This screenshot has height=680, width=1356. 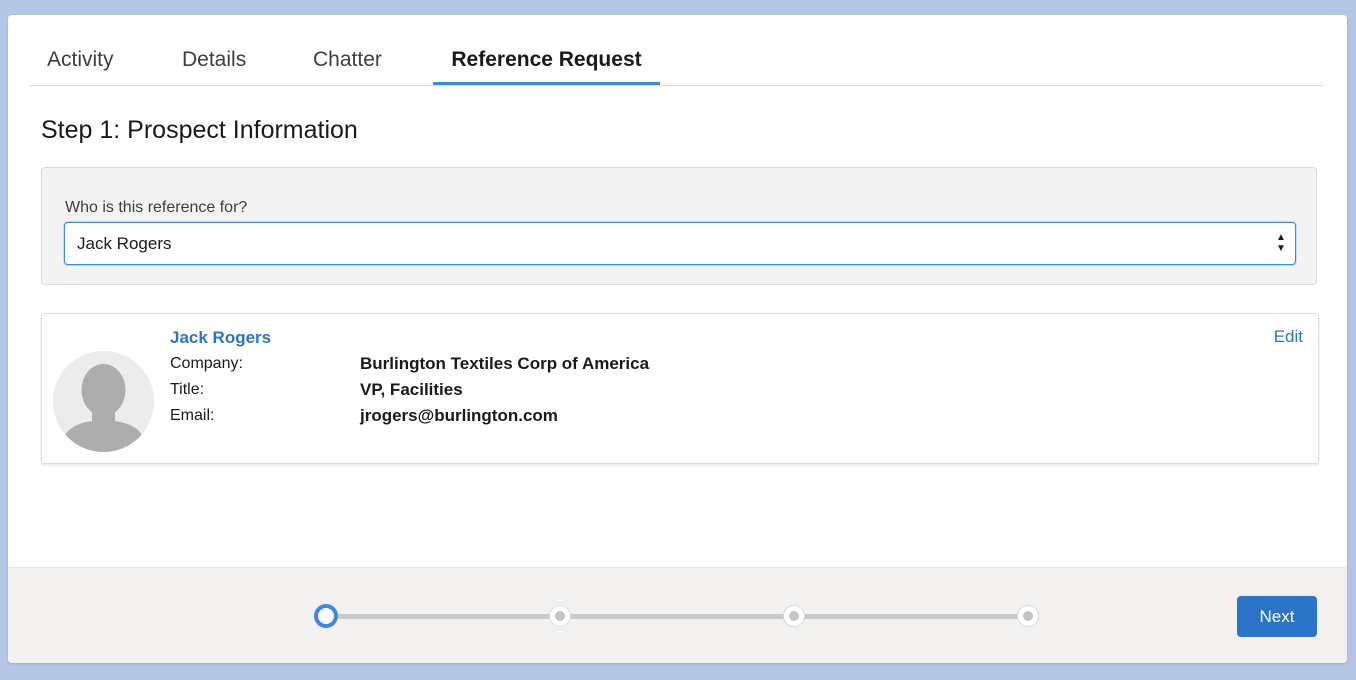 What do you see at coordinates (505, 363) in the screenshot?
I see `company-value: Burlington Textiles Corp of America` at bounding box center [505, 363].